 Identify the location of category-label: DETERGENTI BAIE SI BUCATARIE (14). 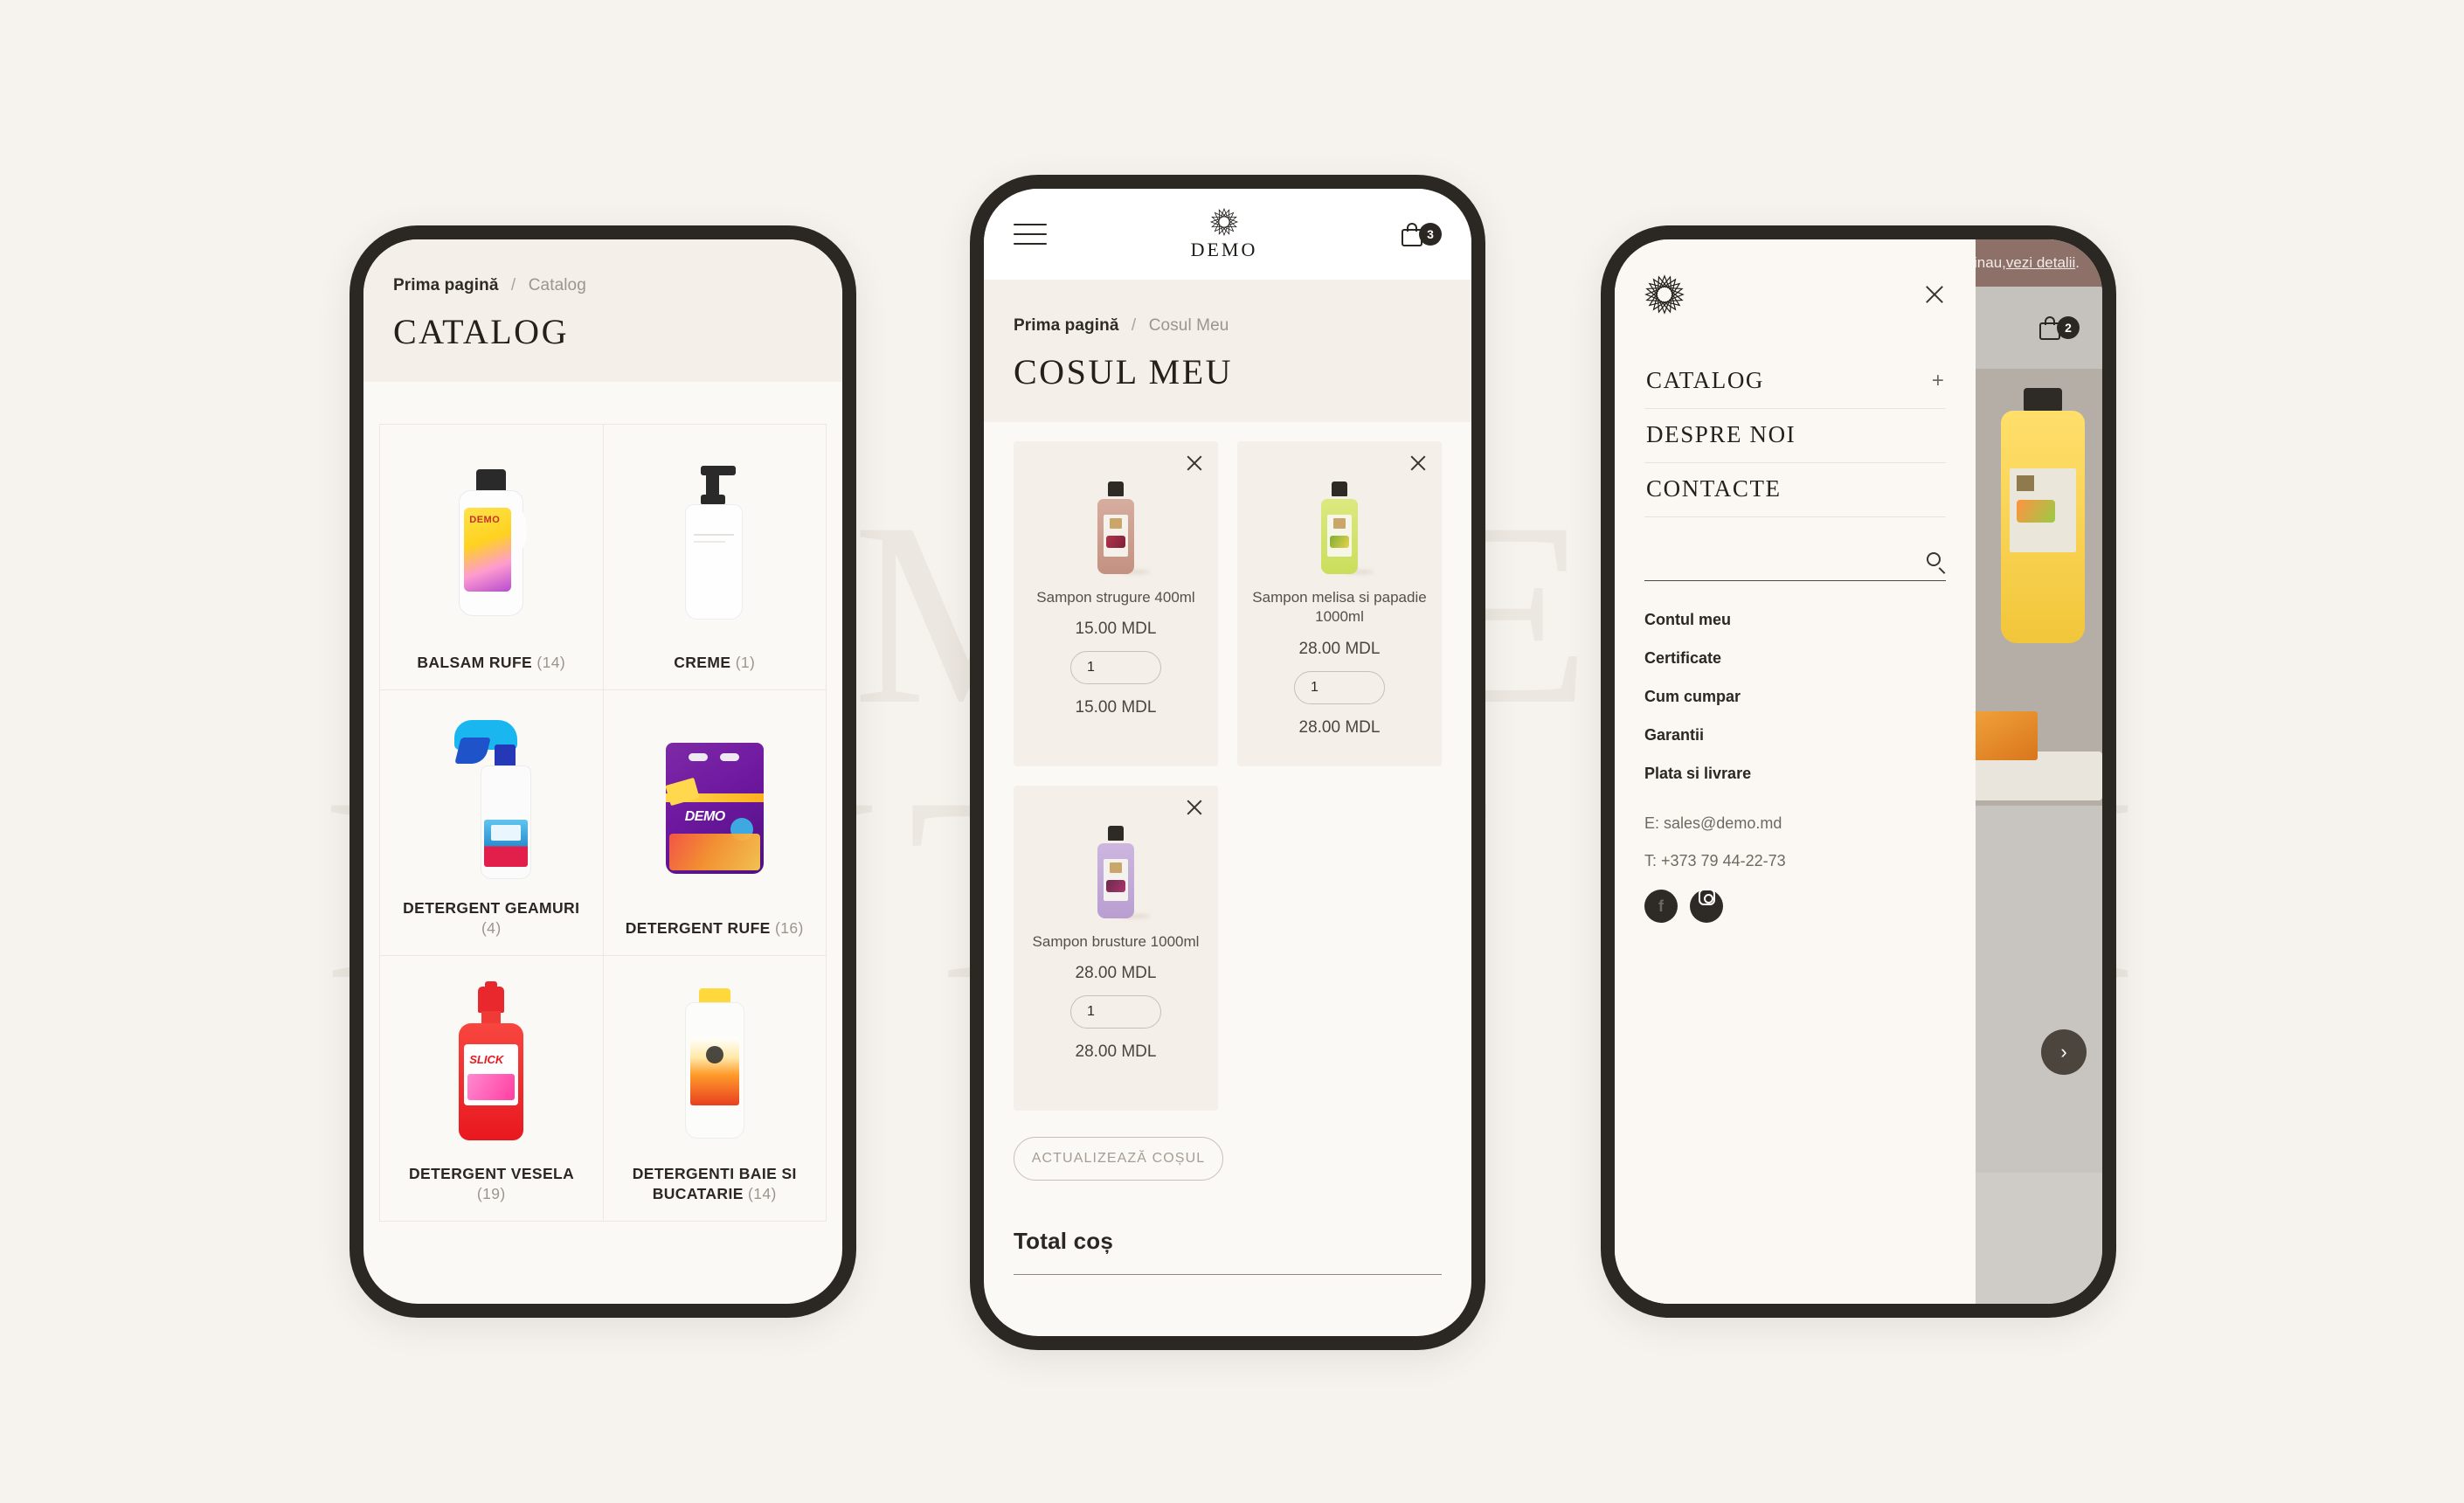
(715, 1181).